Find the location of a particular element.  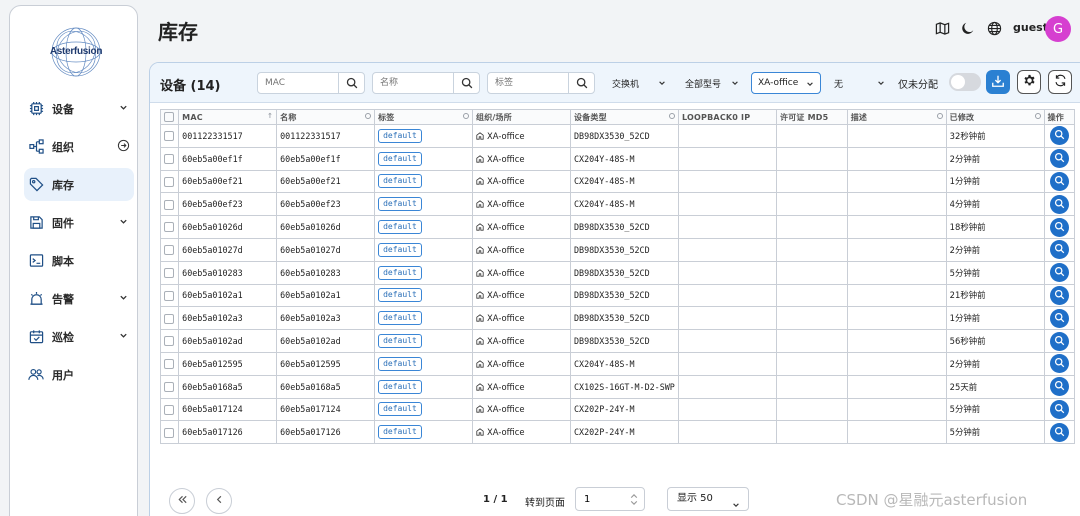

status-select: 无 is located at coordinates (859, 83).